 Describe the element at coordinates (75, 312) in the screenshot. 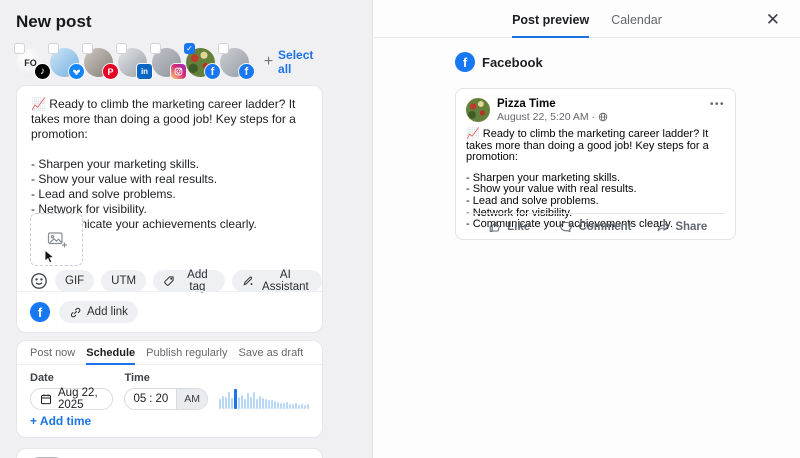

I see `link-icon` at that location.